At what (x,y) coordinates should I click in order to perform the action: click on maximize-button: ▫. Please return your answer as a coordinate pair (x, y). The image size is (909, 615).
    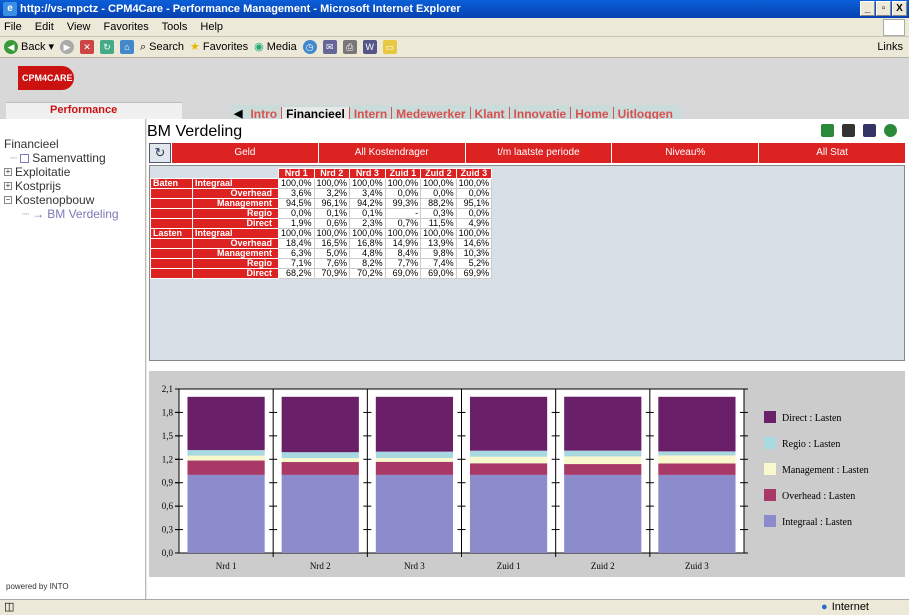
    Looking at the image, I should click on (883, 8).